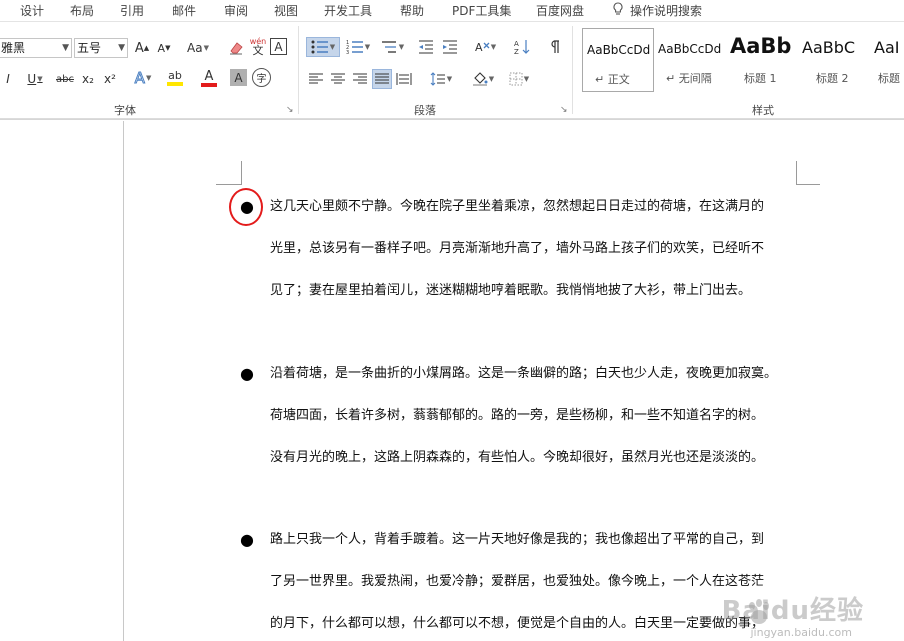 The width and height of the screenshot is (904, 641). I want to click on font-size-combo: 五号 ▼, so click(101, 48).